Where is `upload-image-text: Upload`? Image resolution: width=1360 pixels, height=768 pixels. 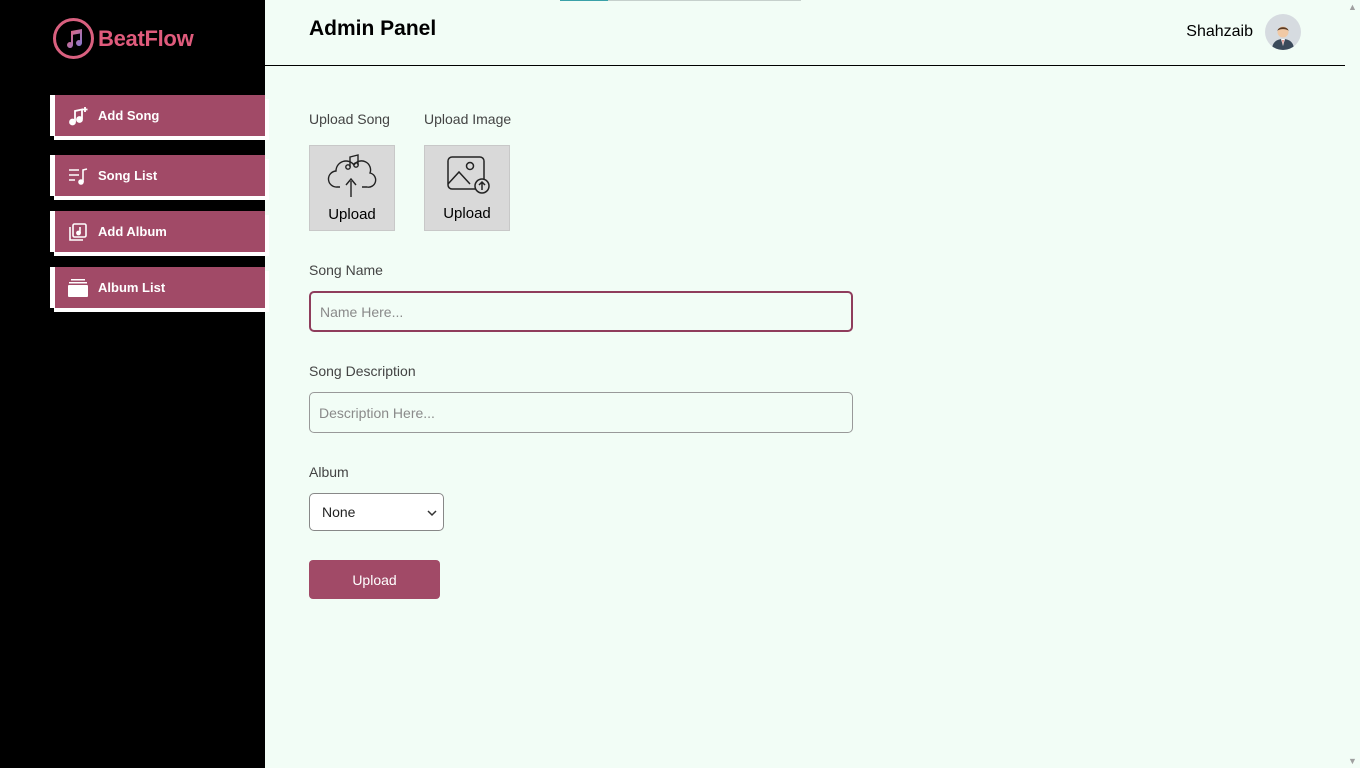 upload-image-text: Upload is located at coordinates (467, 213).